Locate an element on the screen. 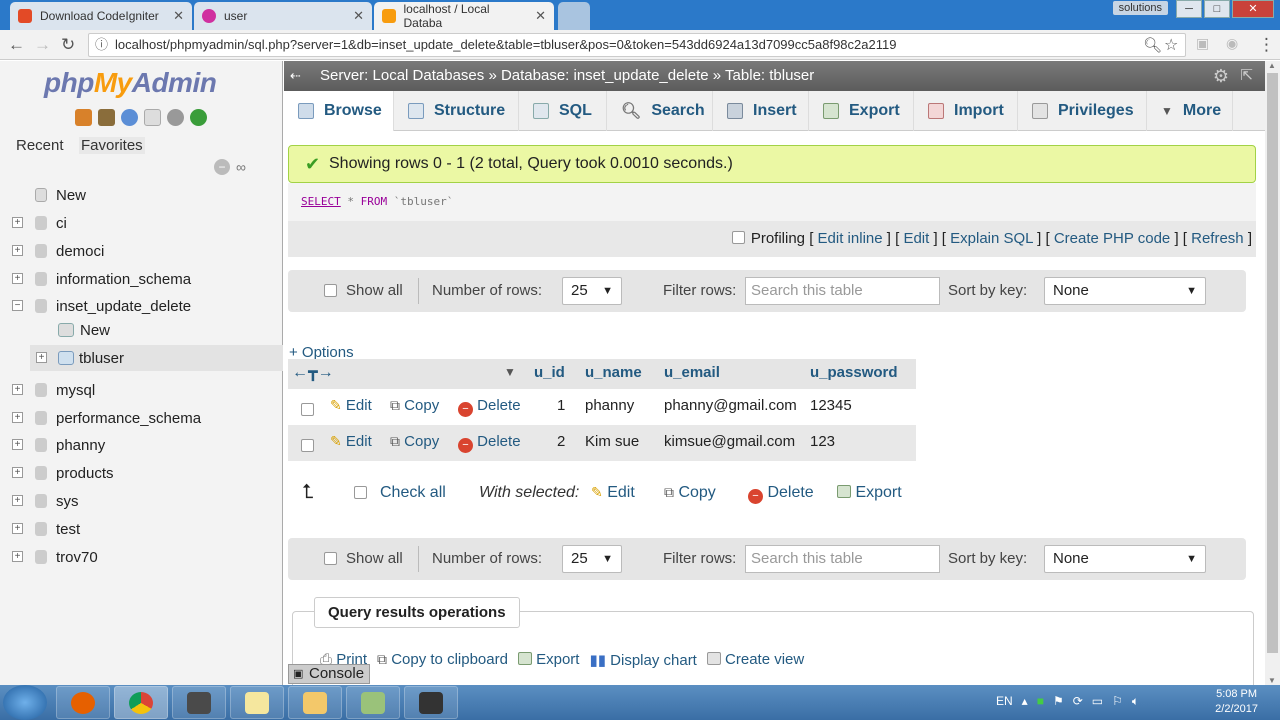  browser-tab-user: user ✕ is located at coordinates (283, 16).